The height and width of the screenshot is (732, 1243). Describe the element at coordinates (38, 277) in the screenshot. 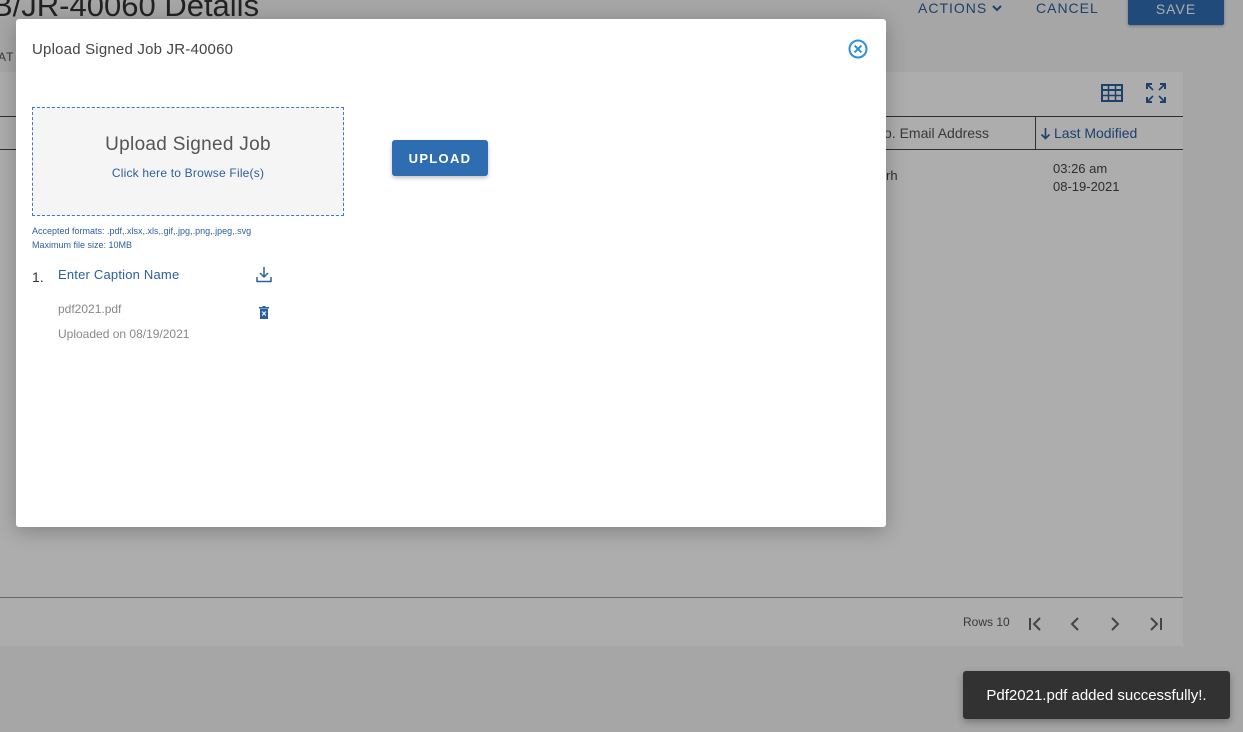

I see `file-index: 1.` at that location.